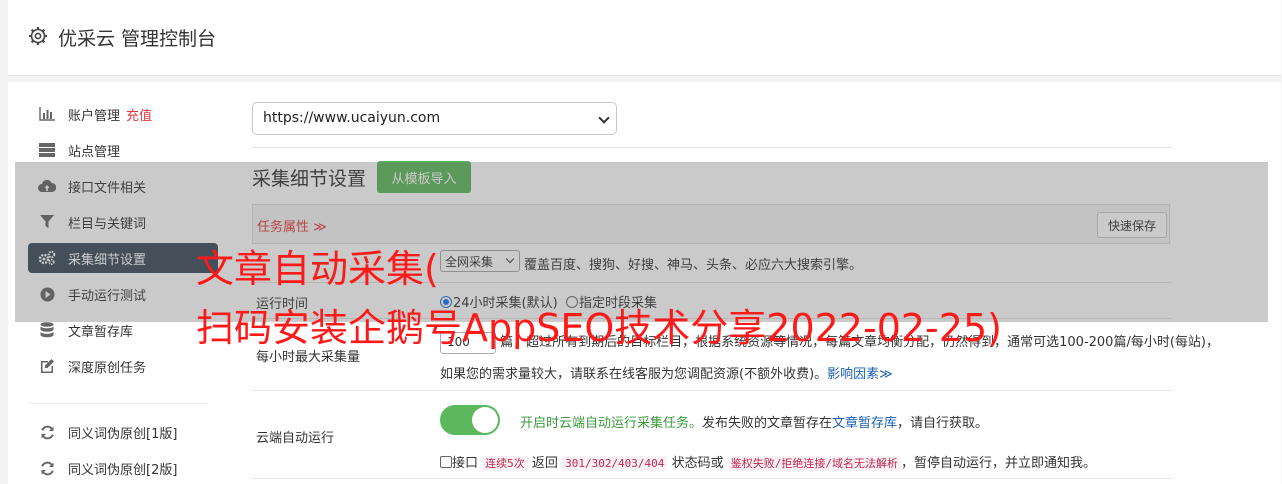  Describe the element at coordinates (47, 330) in the screenshot. I see `database-icon` at that location.